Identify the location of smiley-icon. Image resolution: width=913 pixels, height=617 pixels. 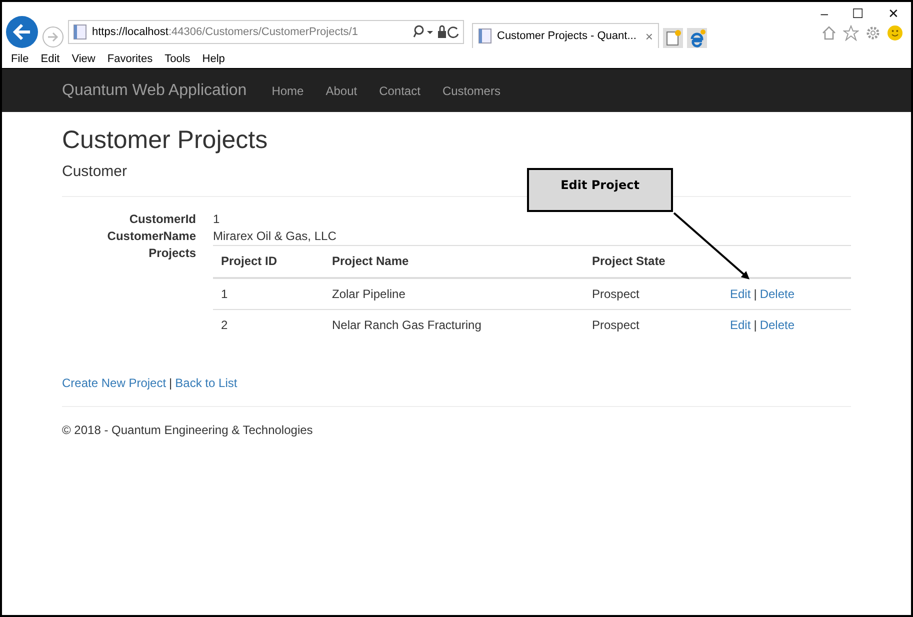
(895, 33).